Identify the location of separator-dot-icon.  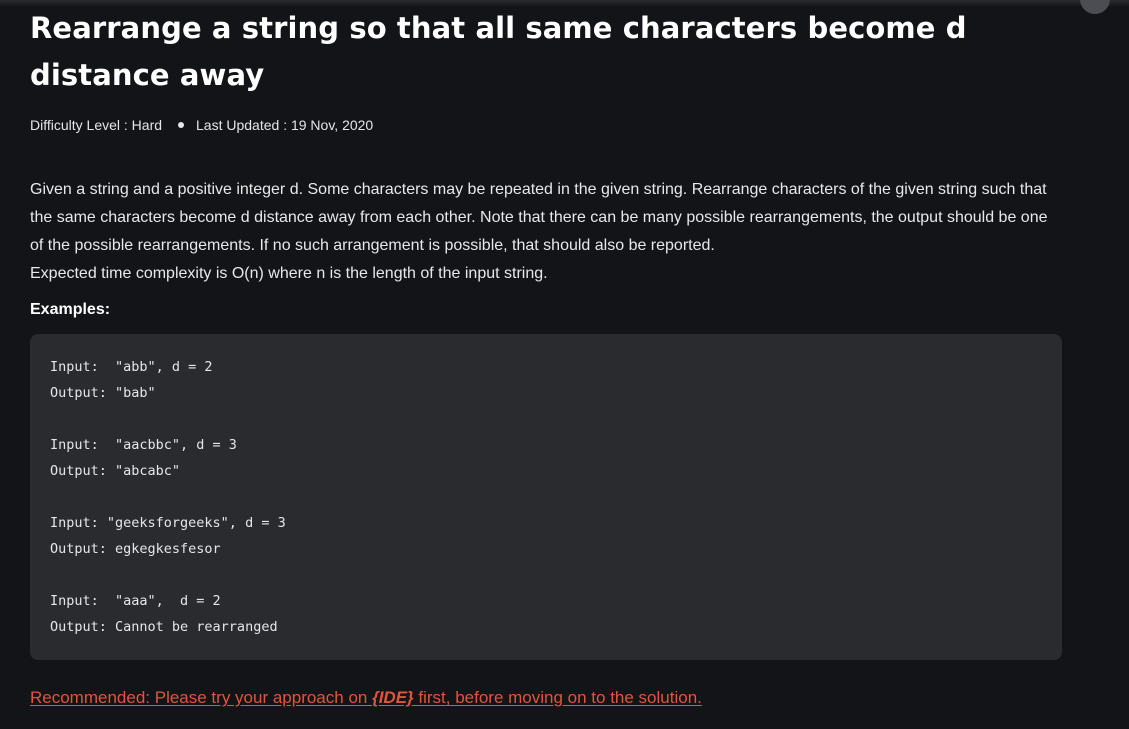
(181, 125).